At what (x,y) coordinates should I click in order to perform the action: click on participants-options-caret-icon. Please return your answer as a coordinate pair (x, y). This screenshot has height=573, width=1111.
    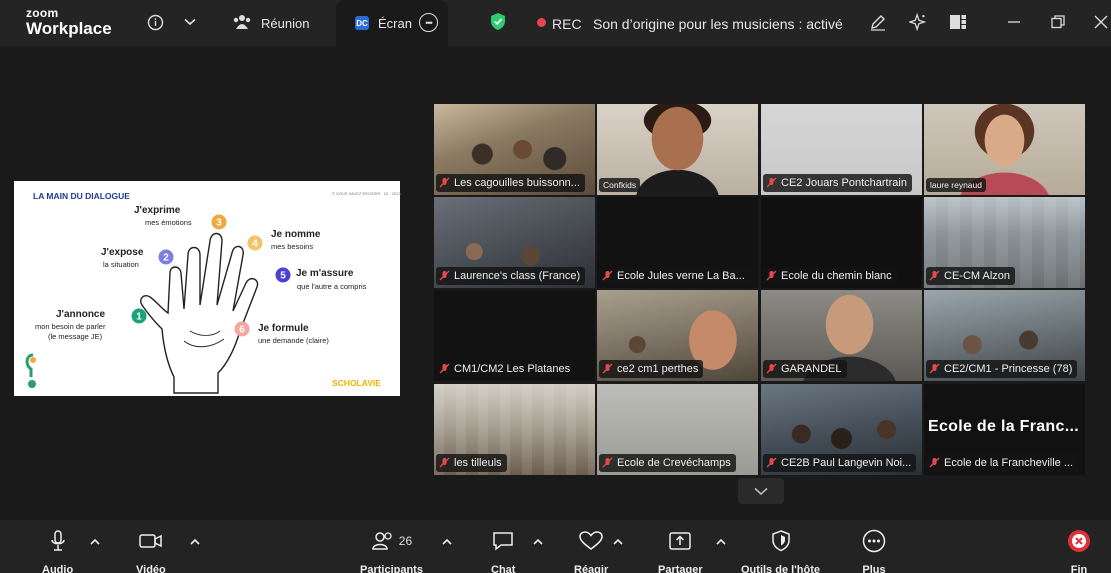
    Looking at the image, I should click on (447, 542).